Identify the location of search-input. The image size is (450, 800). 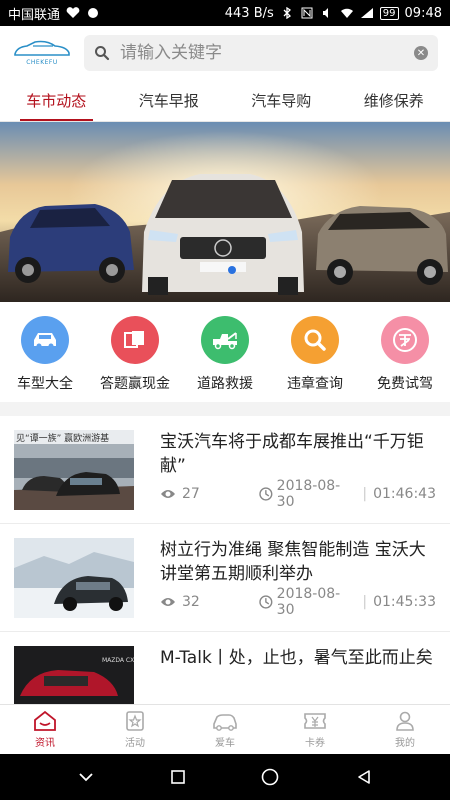
(262, 53).